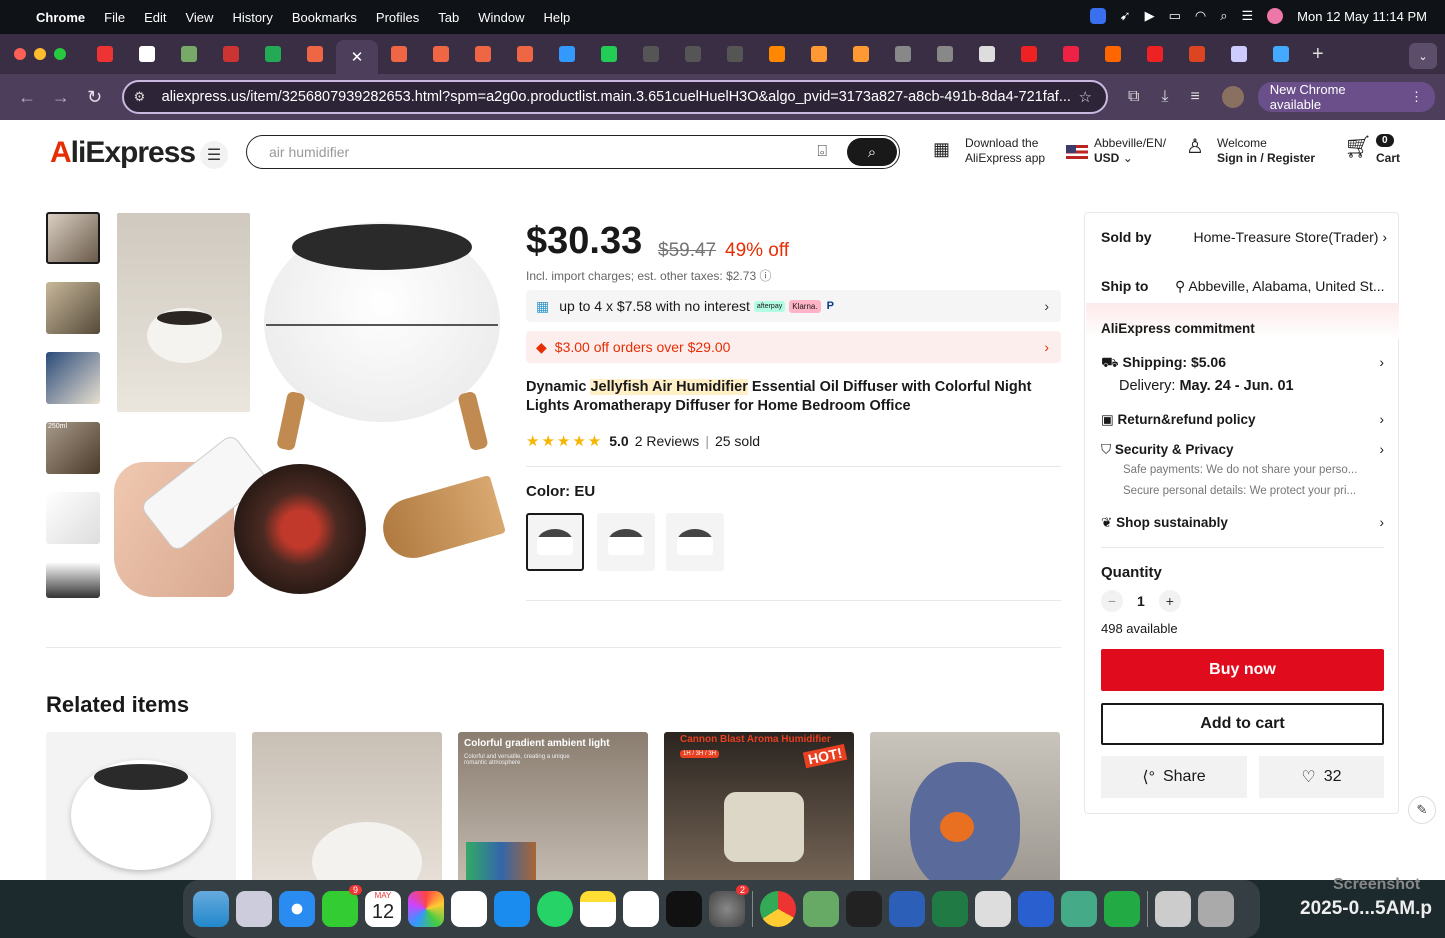 The width and height of the screenshot is (1445, 938). I want to click on site-info-icon: ⚙, so click(142, 97).